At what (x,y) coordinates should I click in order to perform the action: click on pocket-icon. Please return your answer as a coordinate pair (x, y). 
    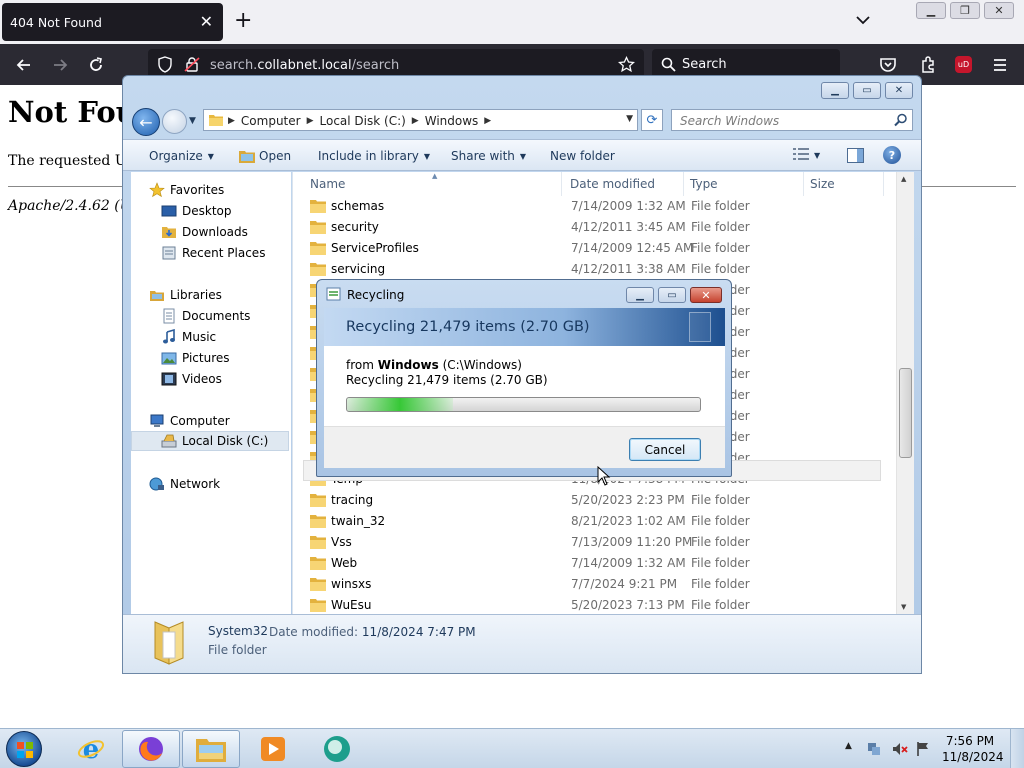
    Looking at the image, I should click on (888, 65).